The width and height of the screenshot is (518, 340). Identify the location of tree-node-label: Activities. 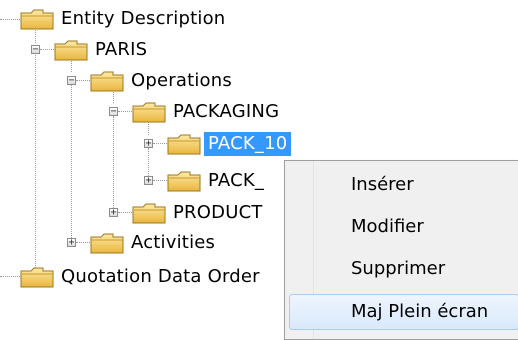
(173, 242).